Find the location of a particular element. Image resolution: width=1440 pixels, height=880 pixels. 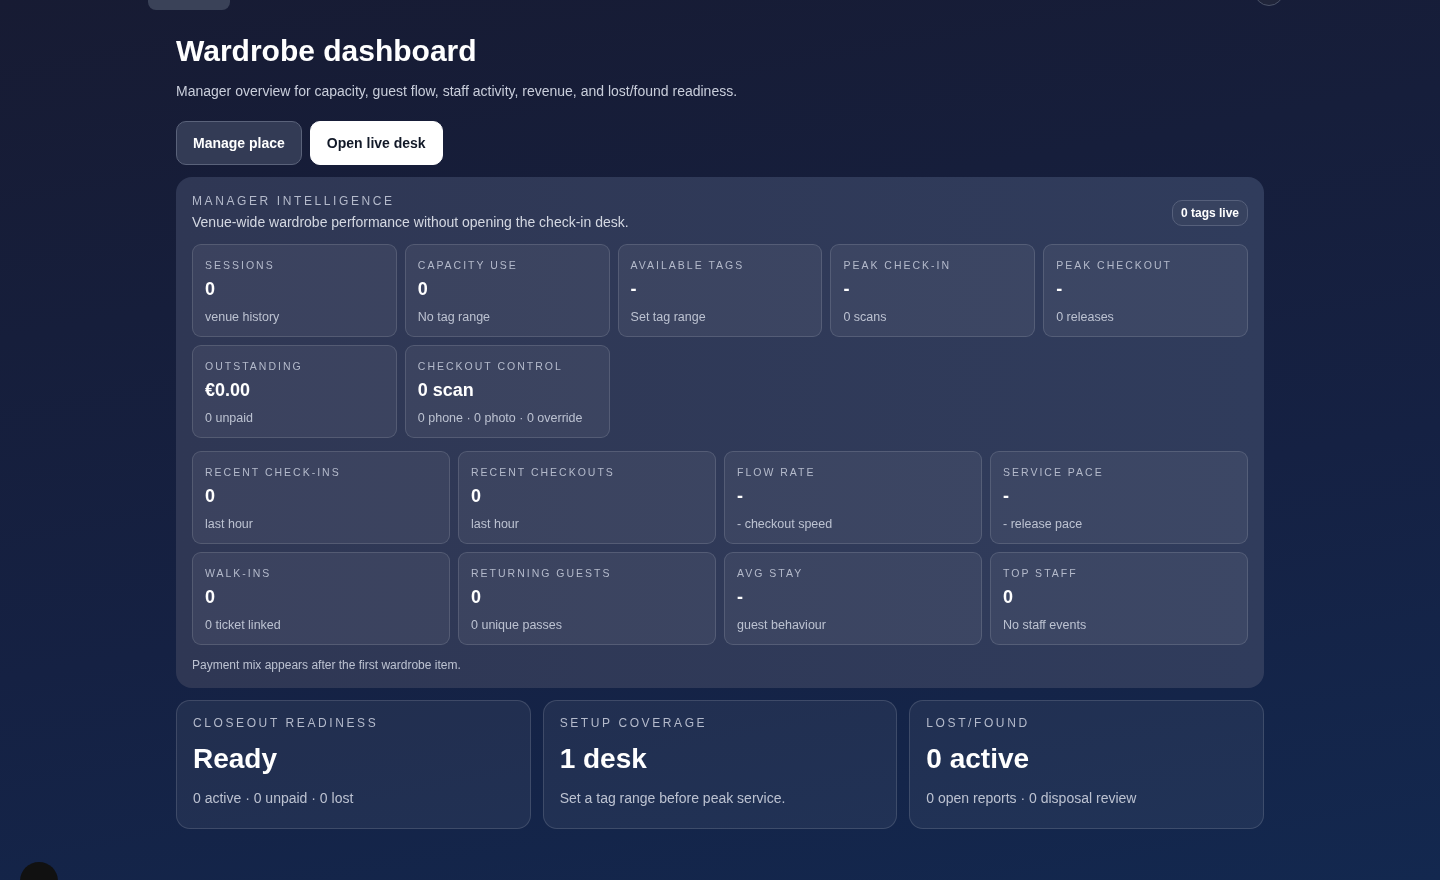

metric-detail: guest behaviour is located at coordinates (782, 624).